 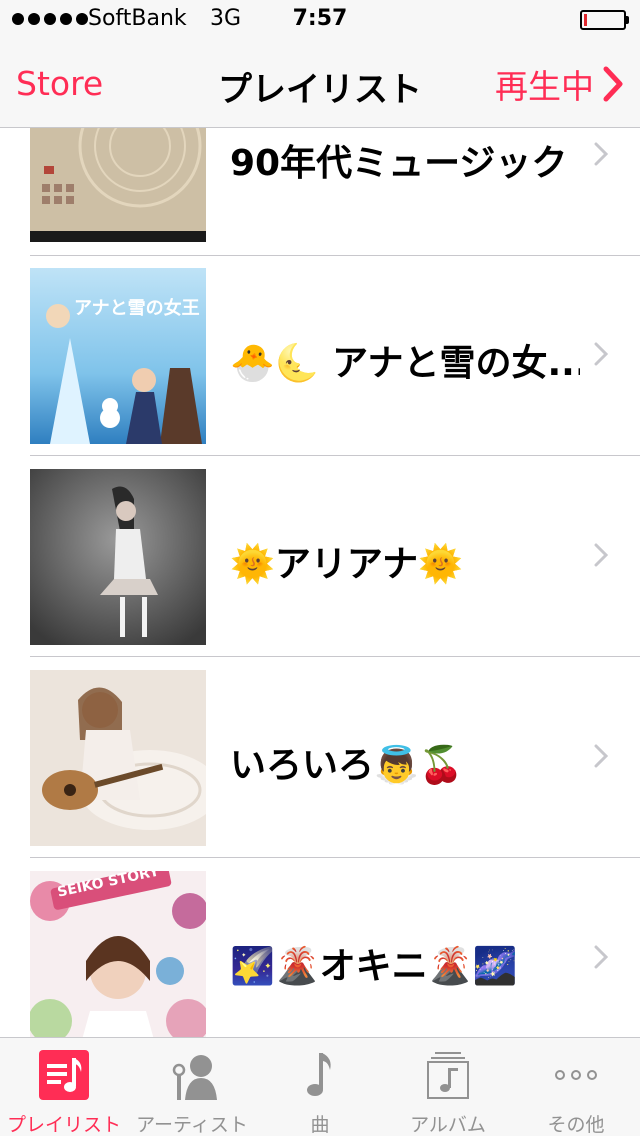 I want to click on now-playing-label: 再生中, so click(x=544, y=86).